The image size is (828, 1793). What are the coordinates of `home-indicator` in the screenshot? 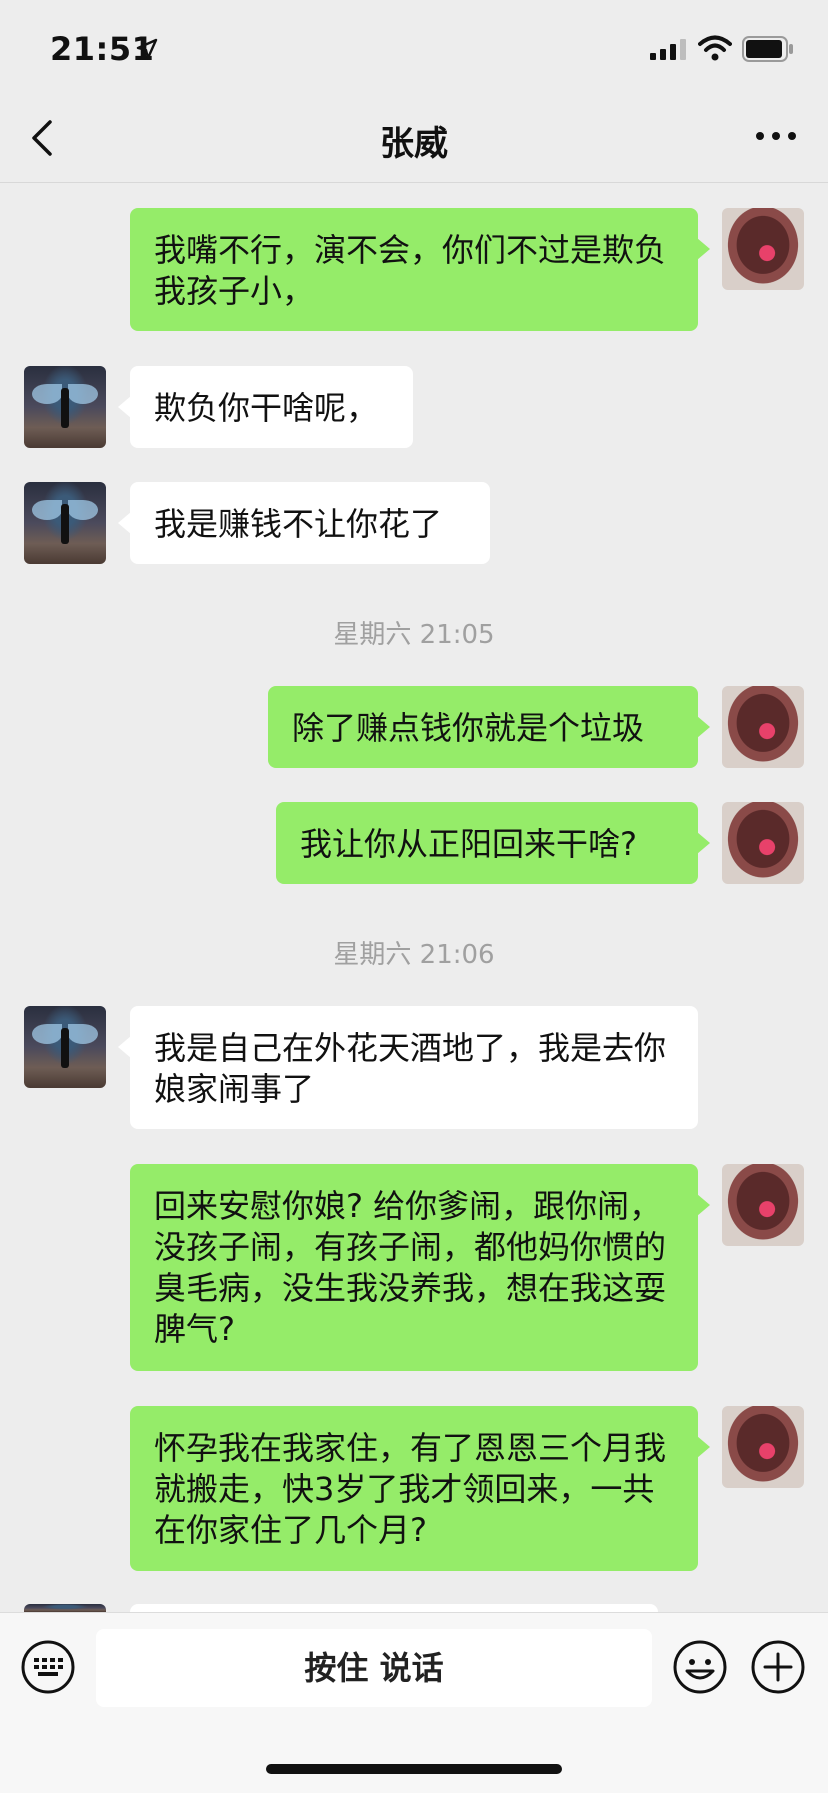 It's located at (414, 1769).